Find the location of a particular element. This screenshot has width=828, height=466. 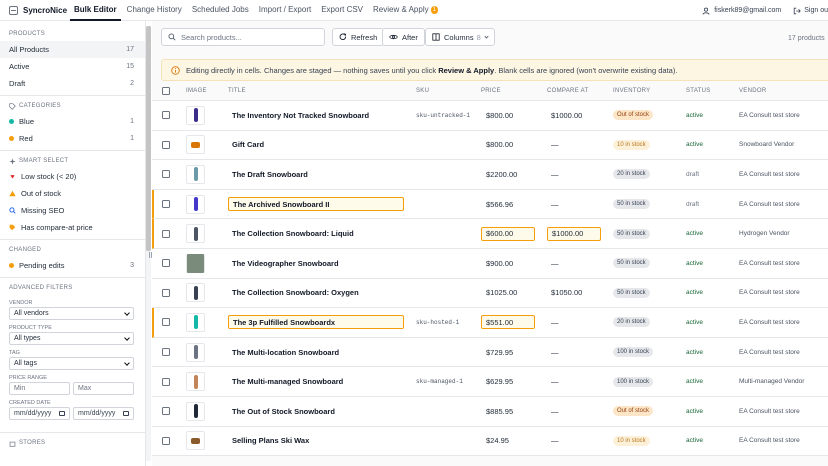

search-box is located at coordinates (243, 37).